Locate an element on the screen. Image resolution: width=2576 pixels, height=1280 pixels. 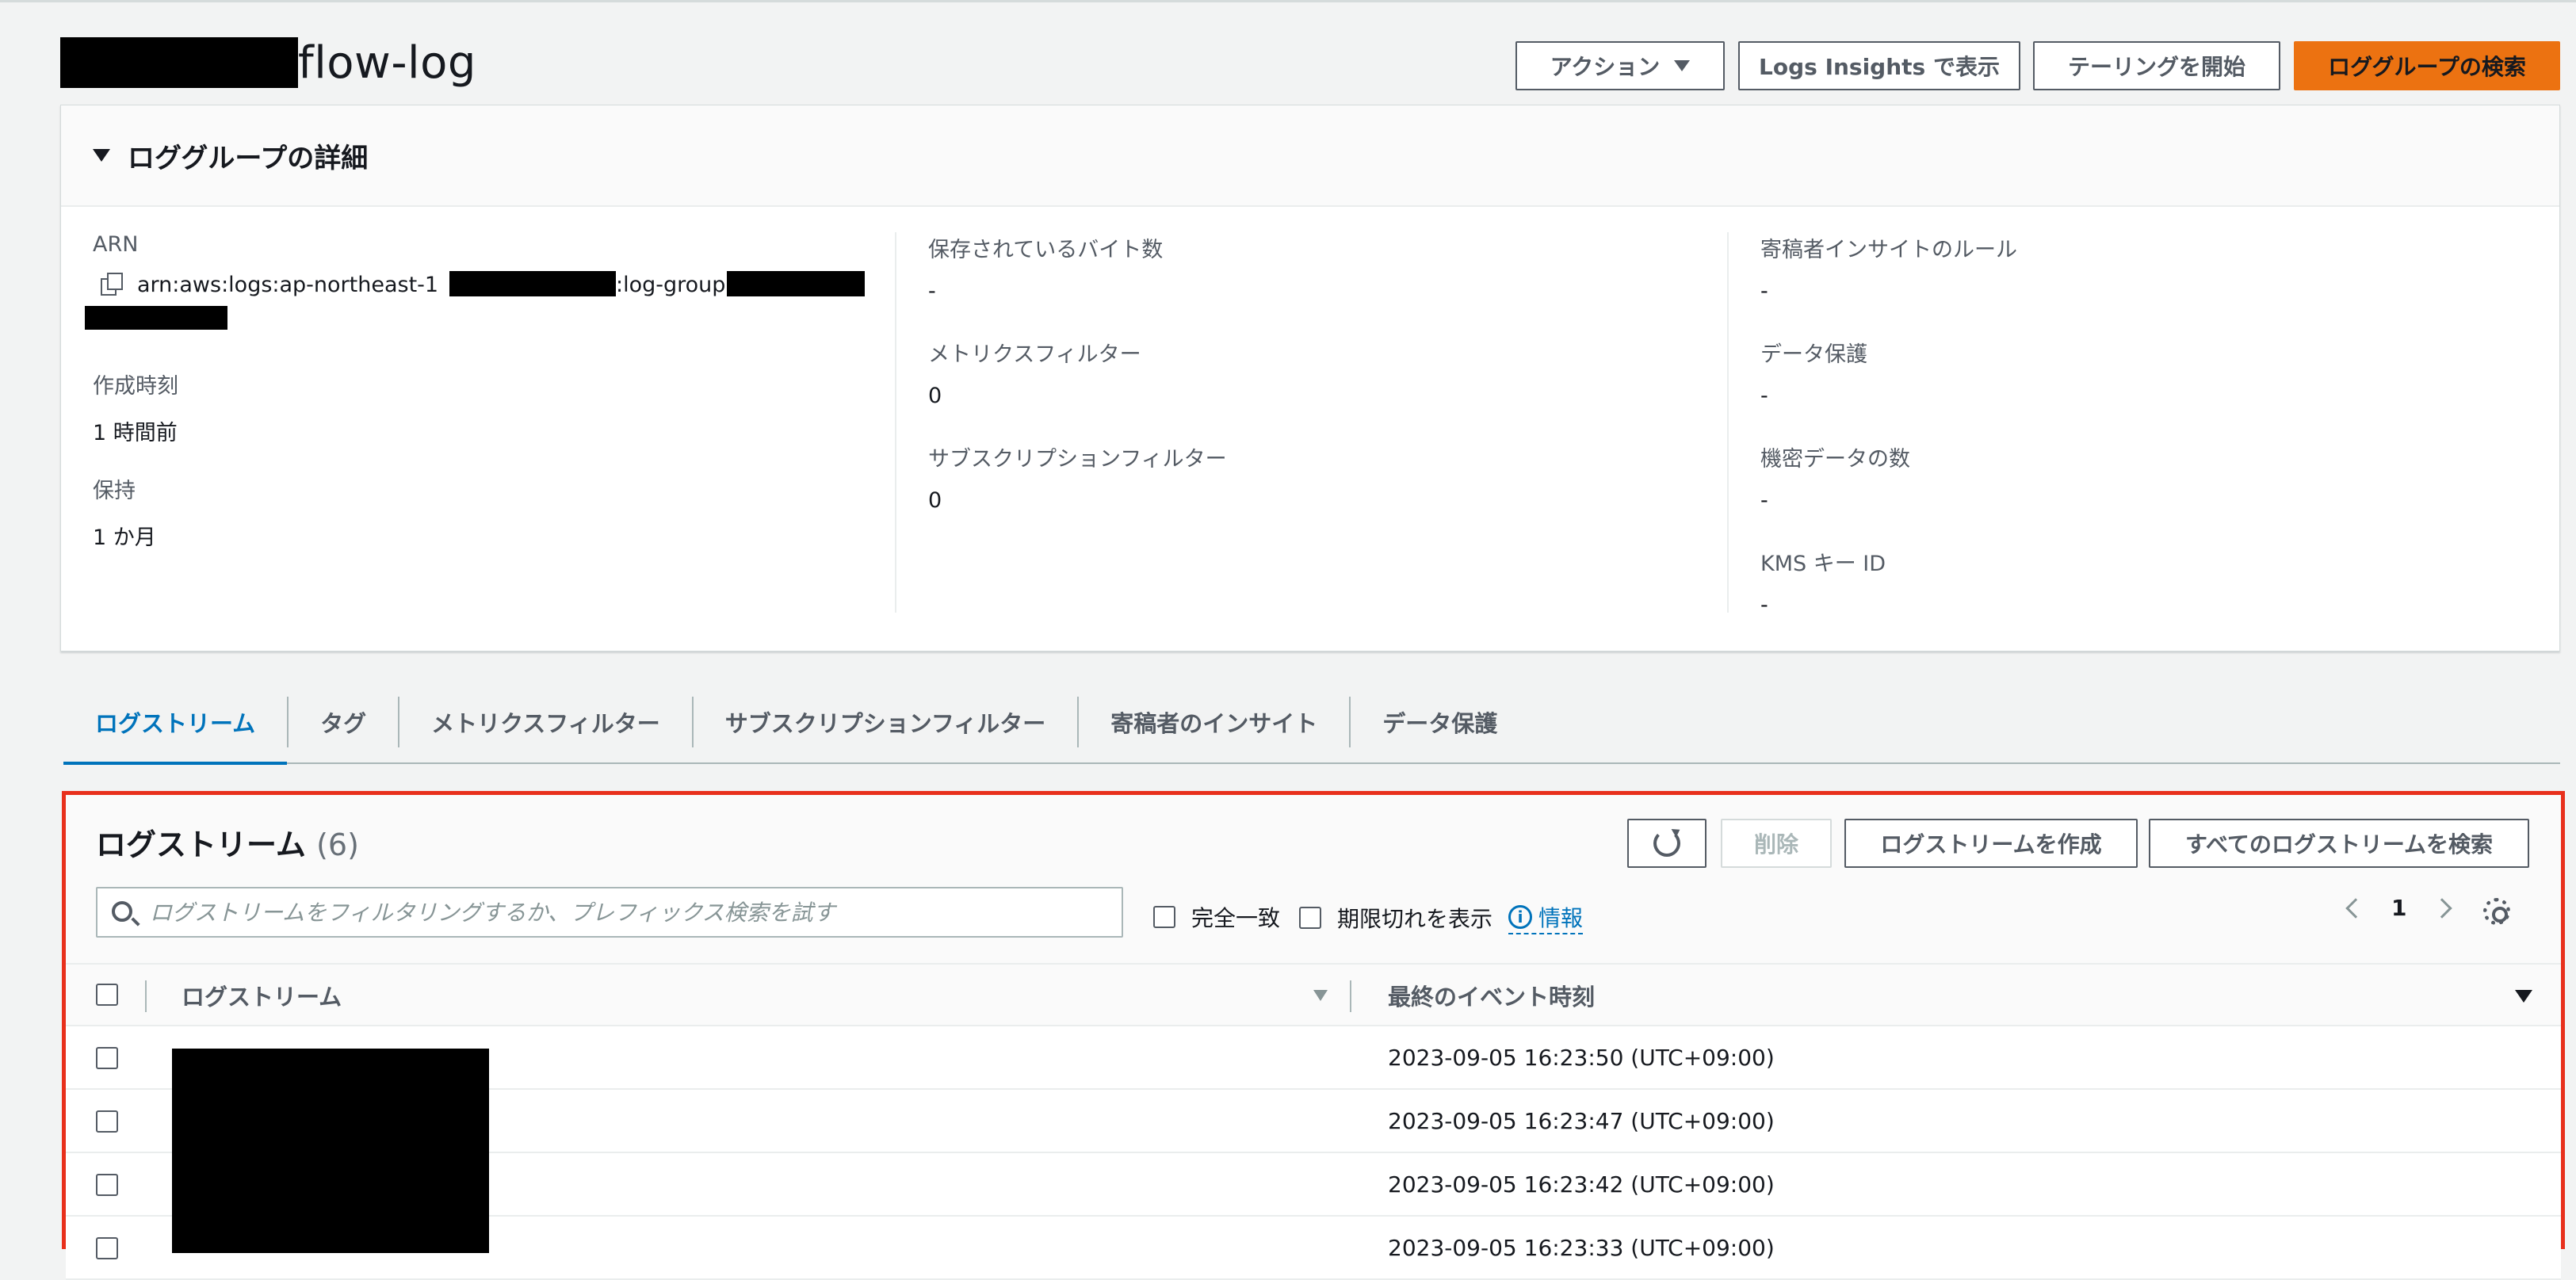
sensitive-count-value: - is located at coordinates (1764, 501).